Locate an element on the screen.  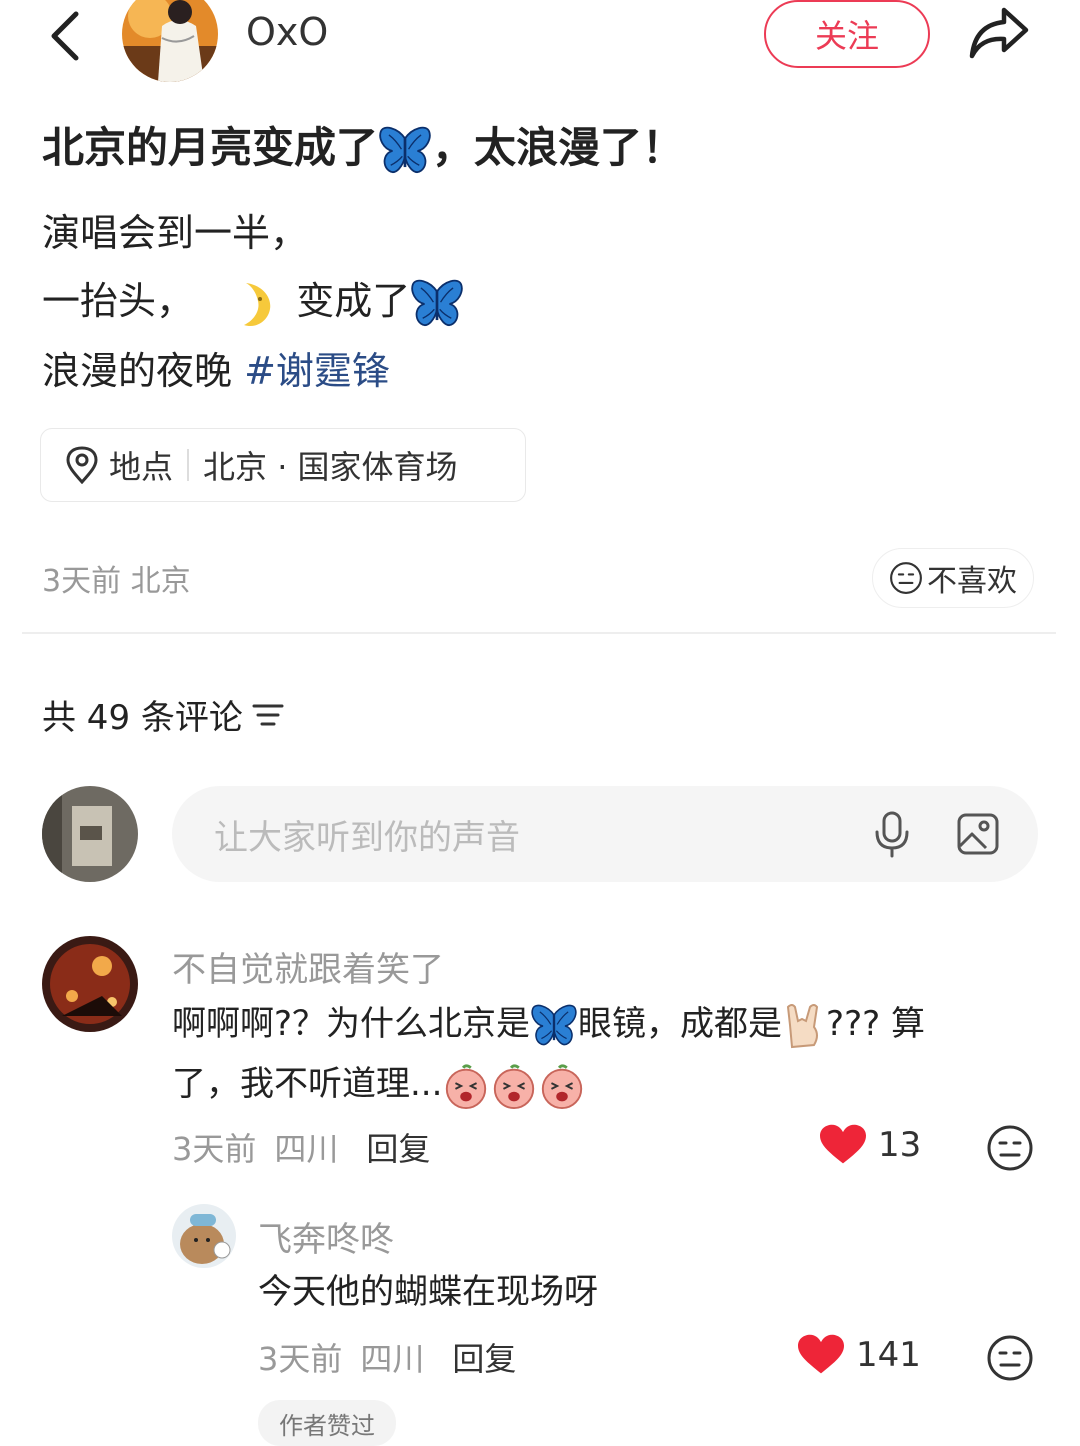
replier-avatar is located at coordinates (204, 1236).